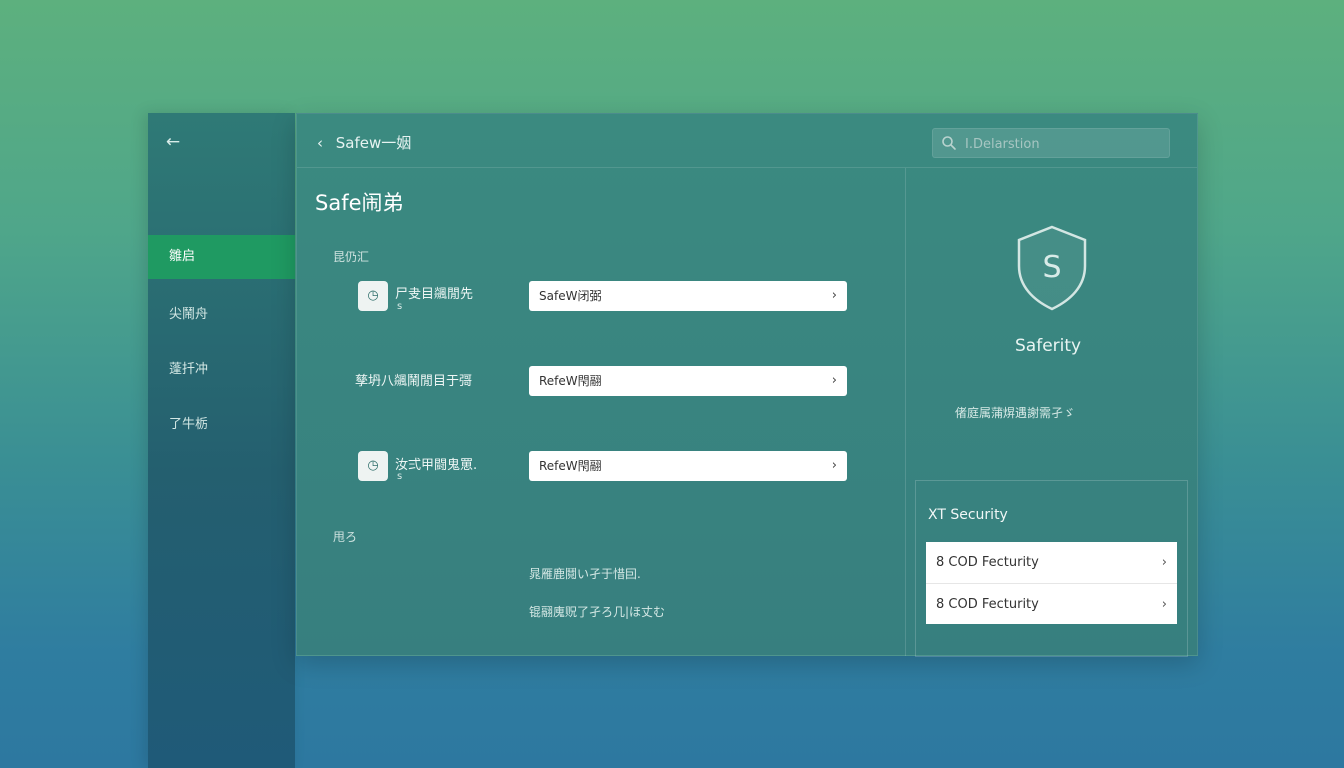 The width and height of the screenshot is (1344, 768). Describe the element at coordinates (949, 143) in the screenshot. I see `search-icon` at that location.